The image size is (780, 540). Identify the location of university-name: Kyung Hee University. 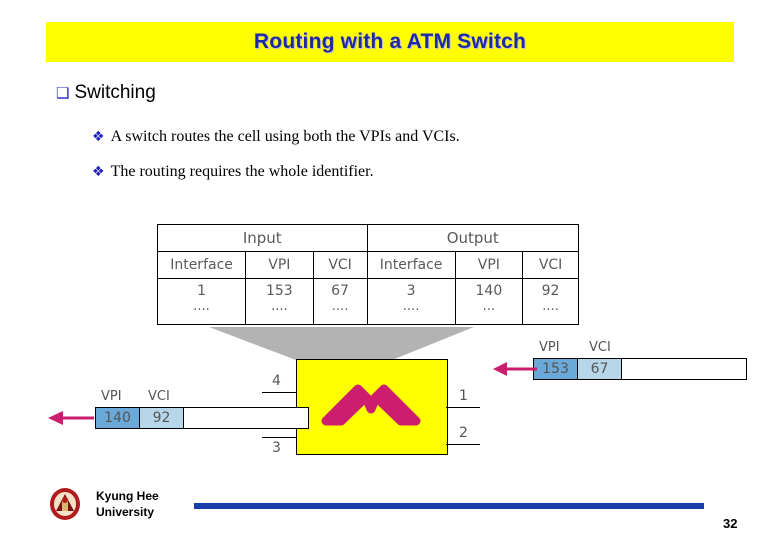
(127, 504).